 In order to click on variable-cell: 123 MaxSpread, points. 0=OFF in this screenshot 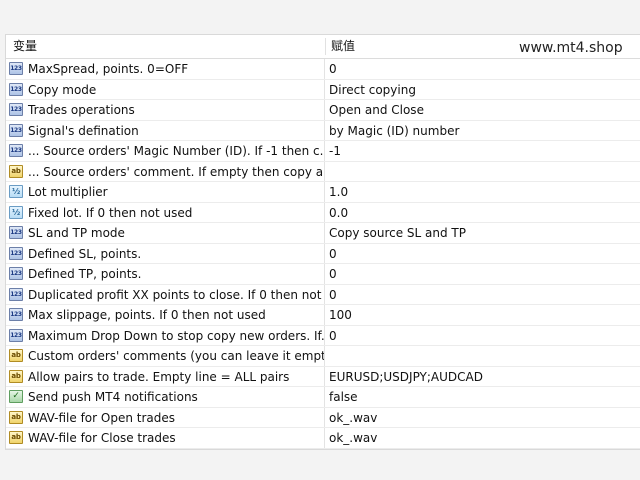, I will do `click(165, 69)`.